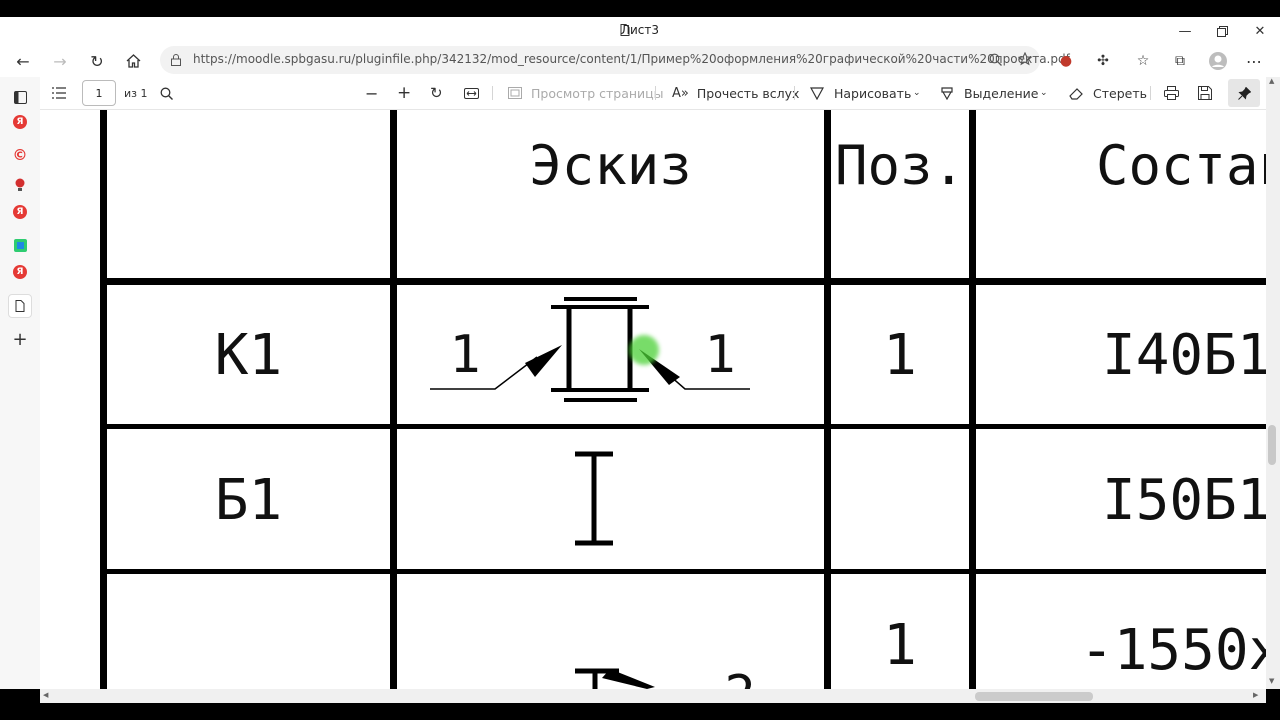  Describe the element at coordinates (1066, 61) in the screenshot. I see `extension-button: ●` at that location.